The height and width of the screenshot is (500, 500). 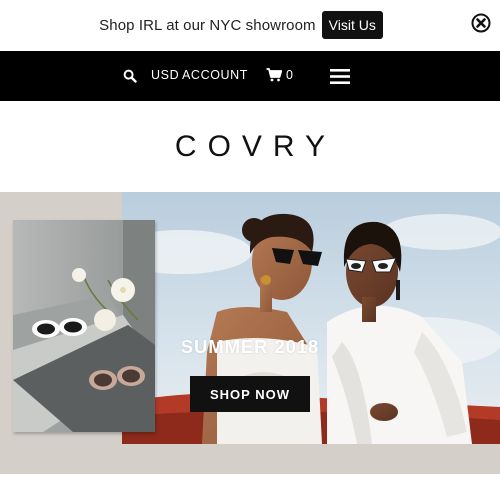 I want to click on shop-now-button: SHOP NOW, so click(x=250, y=394).